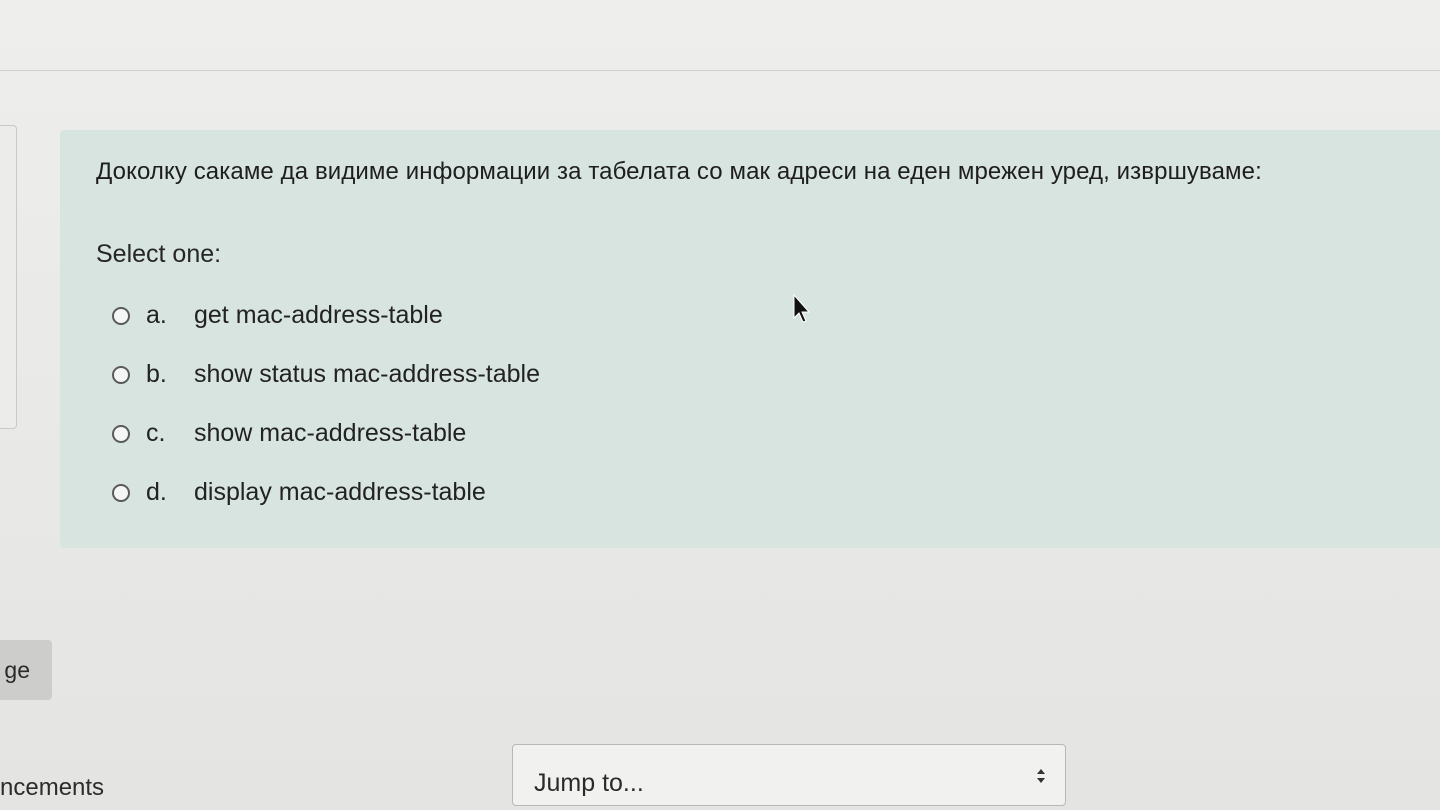  I want to click on answer-option-d: d. display mac-address-table, so click(326, 492).